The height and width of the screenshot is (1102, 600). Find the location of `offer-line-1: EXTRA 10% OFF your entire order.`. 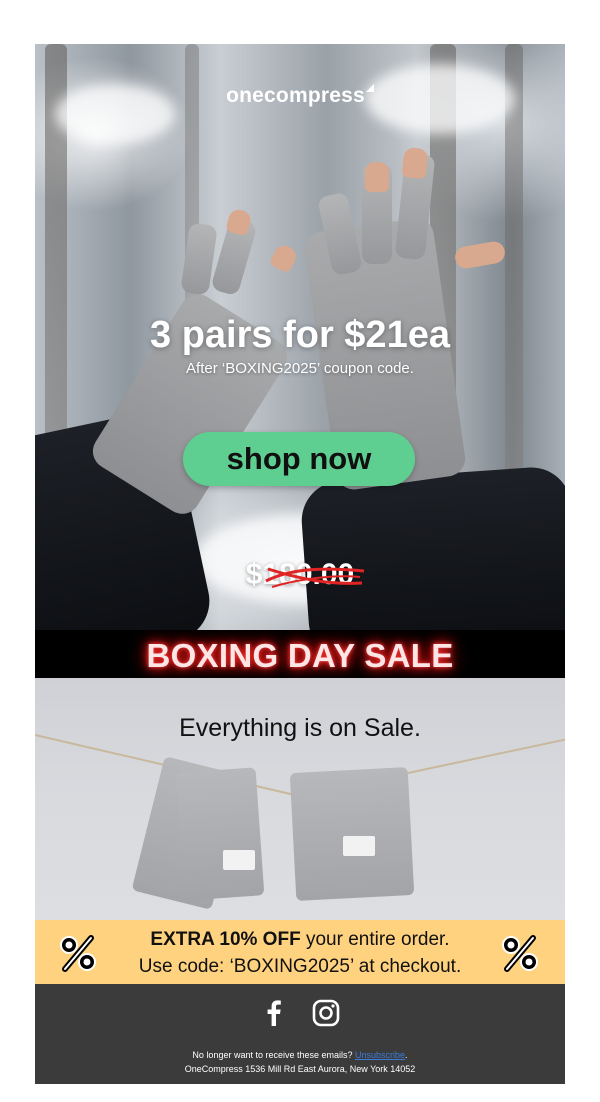

offer-line-1: EXTRA 10% OFF your entire order. is located at coordinates (300, 939).